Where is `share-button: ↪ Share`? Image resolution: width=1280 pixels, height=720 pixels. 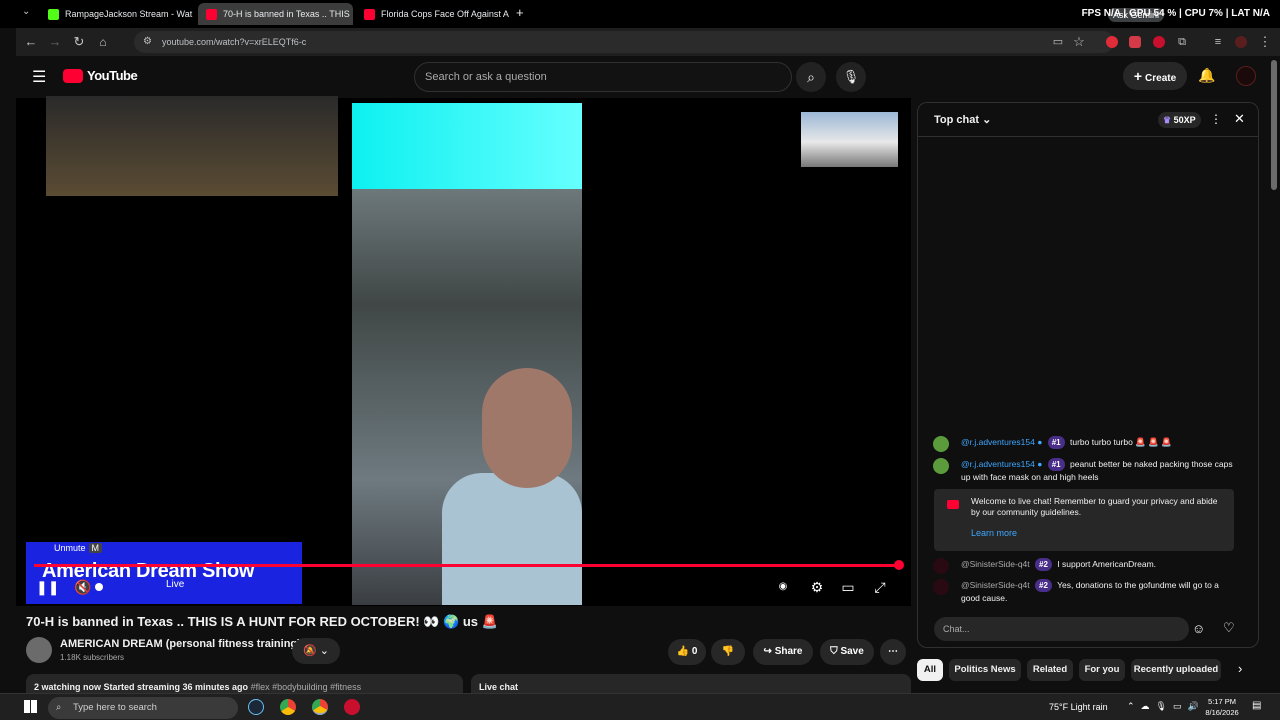 share-button: ↪ Share is located at coordinates (783, 652).